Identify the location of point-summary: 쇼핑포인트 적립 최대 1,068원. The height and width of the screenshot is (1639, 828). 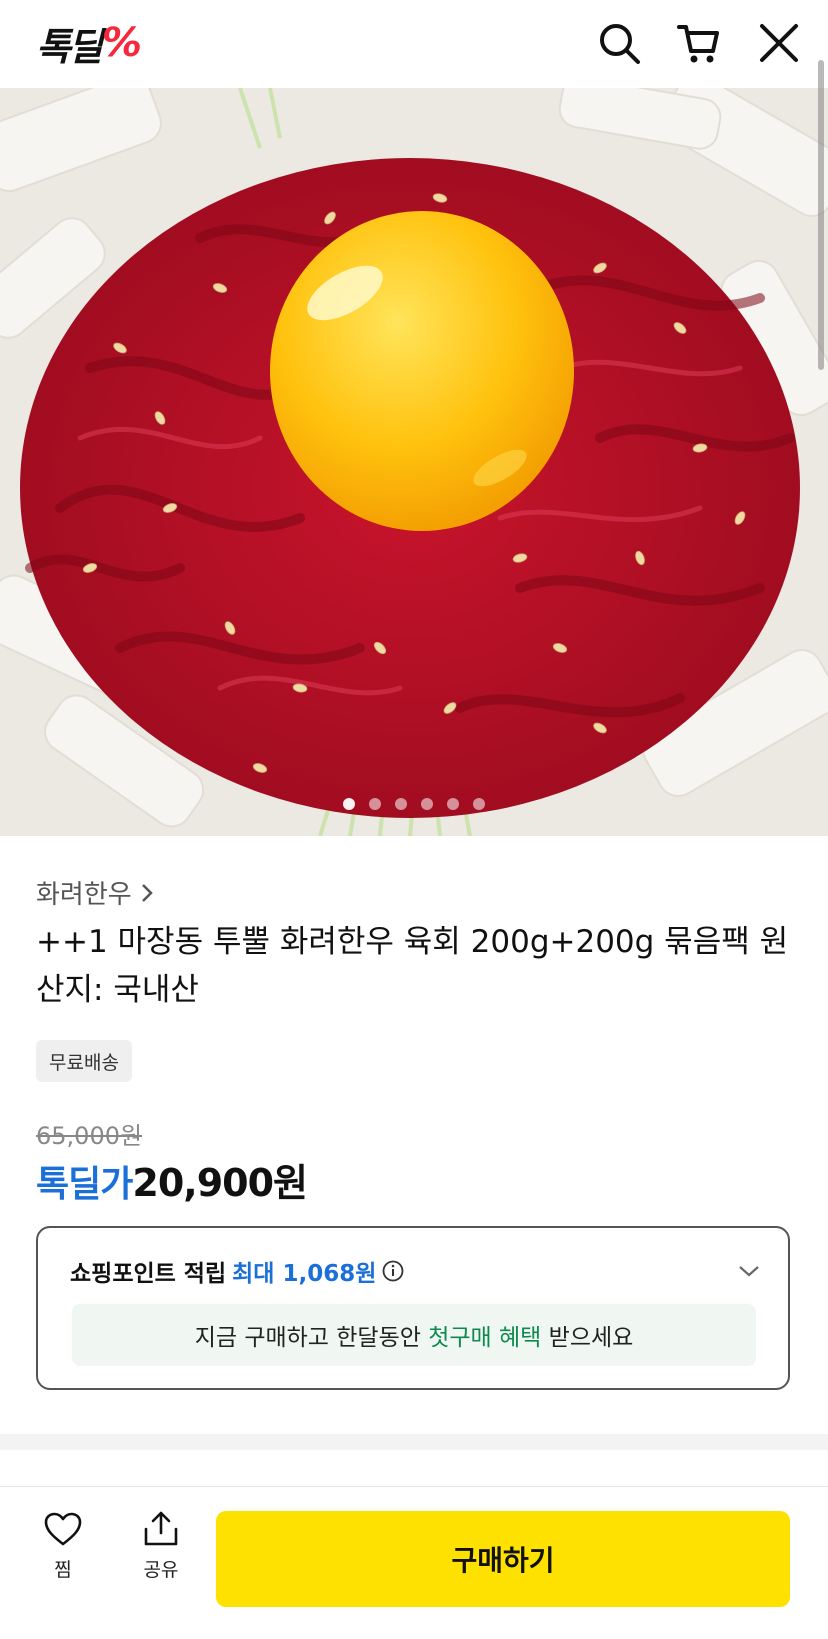
(237, 1271).